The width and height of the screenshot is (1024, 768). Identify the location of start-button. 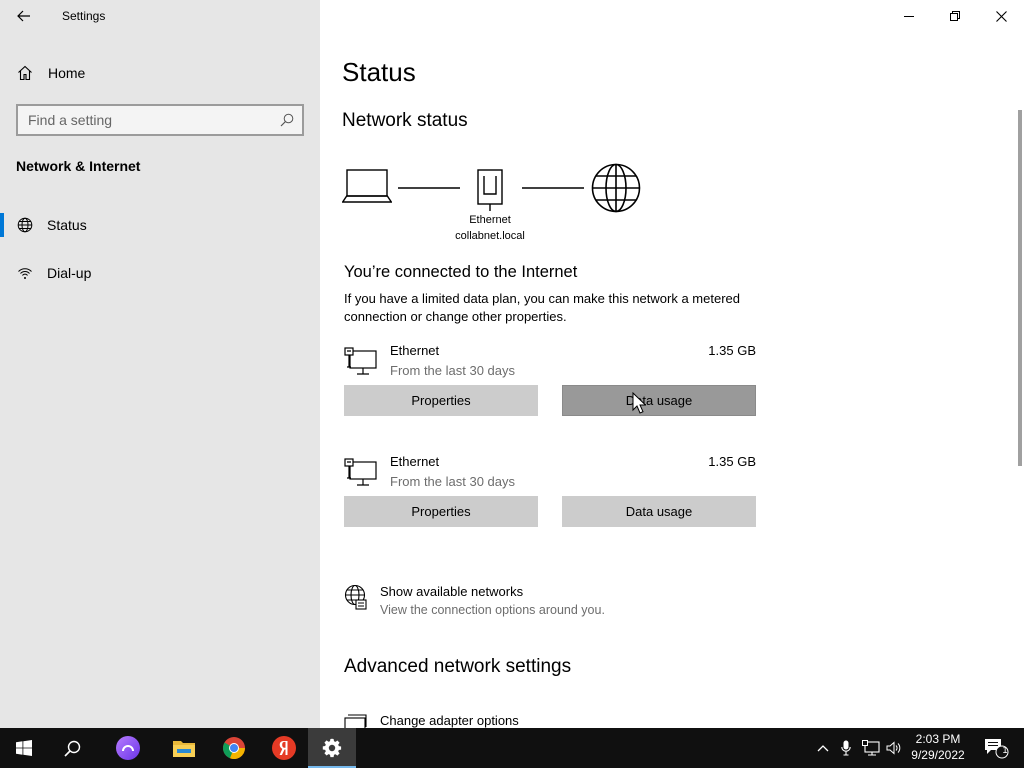
(24, 748).